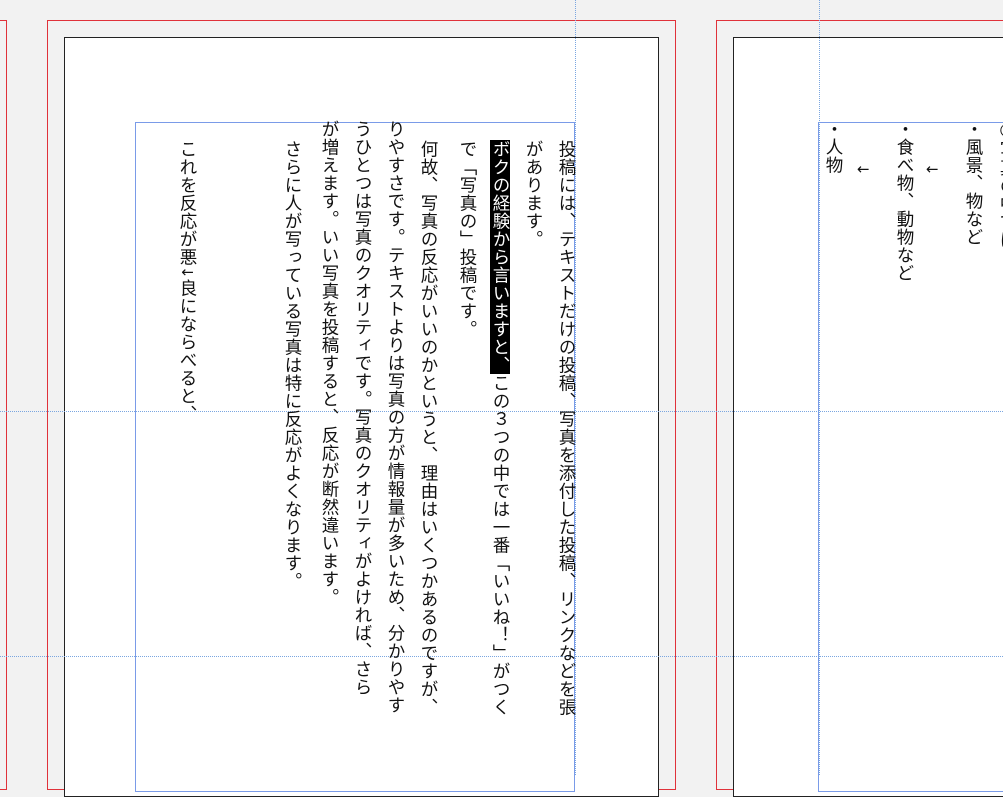 The height and width of the screenshot is (797, 1003). I want to click on selected-text-highlight: ボクの経験から言いますと、, so click(500, 257).